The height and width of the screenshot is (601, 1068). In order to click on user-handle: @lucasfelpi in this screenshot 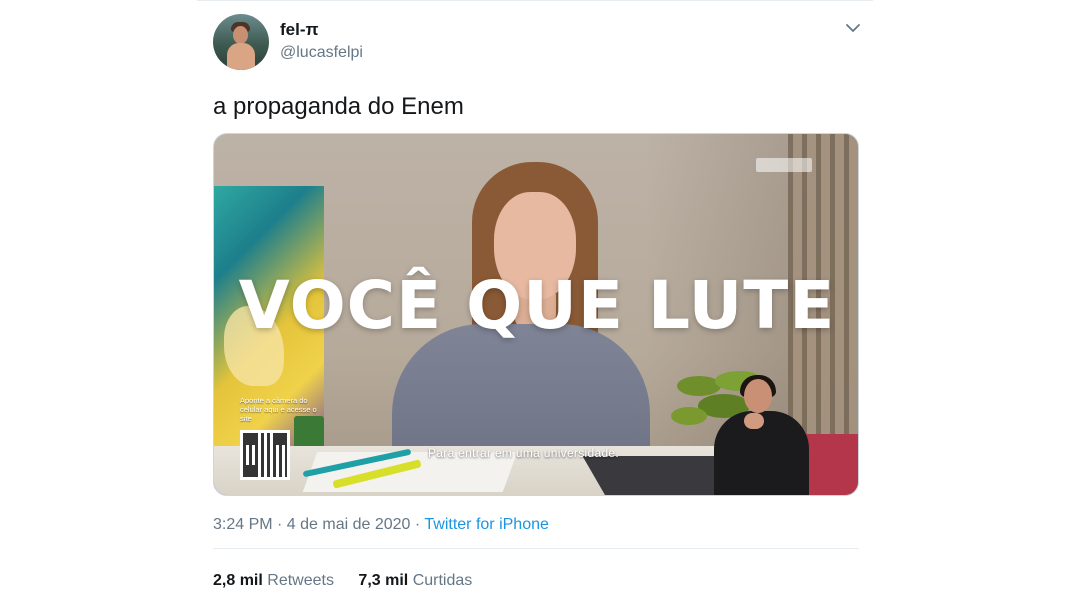, I will do `click(321, 53)`.